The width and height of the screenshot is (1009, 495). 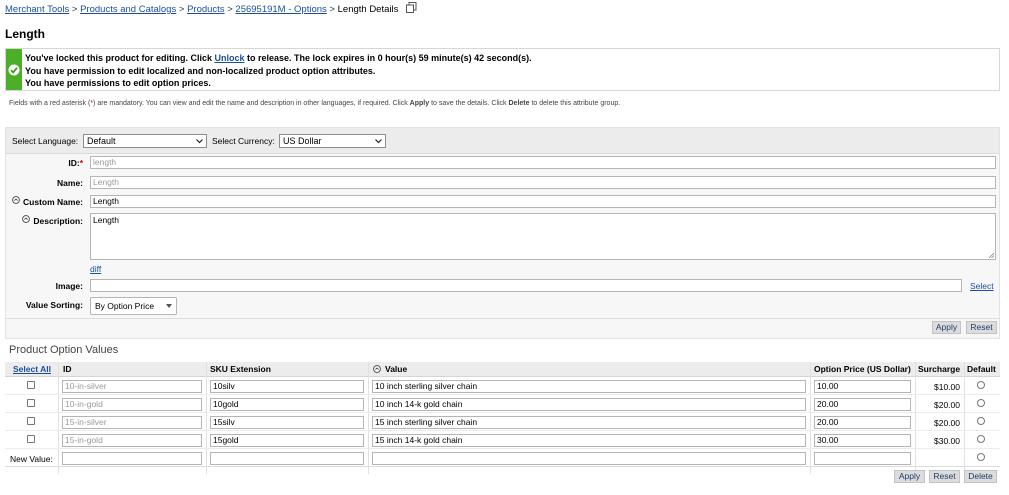 I want to click on row-id-field: 15-in-gold, so click(x=132, y=440).